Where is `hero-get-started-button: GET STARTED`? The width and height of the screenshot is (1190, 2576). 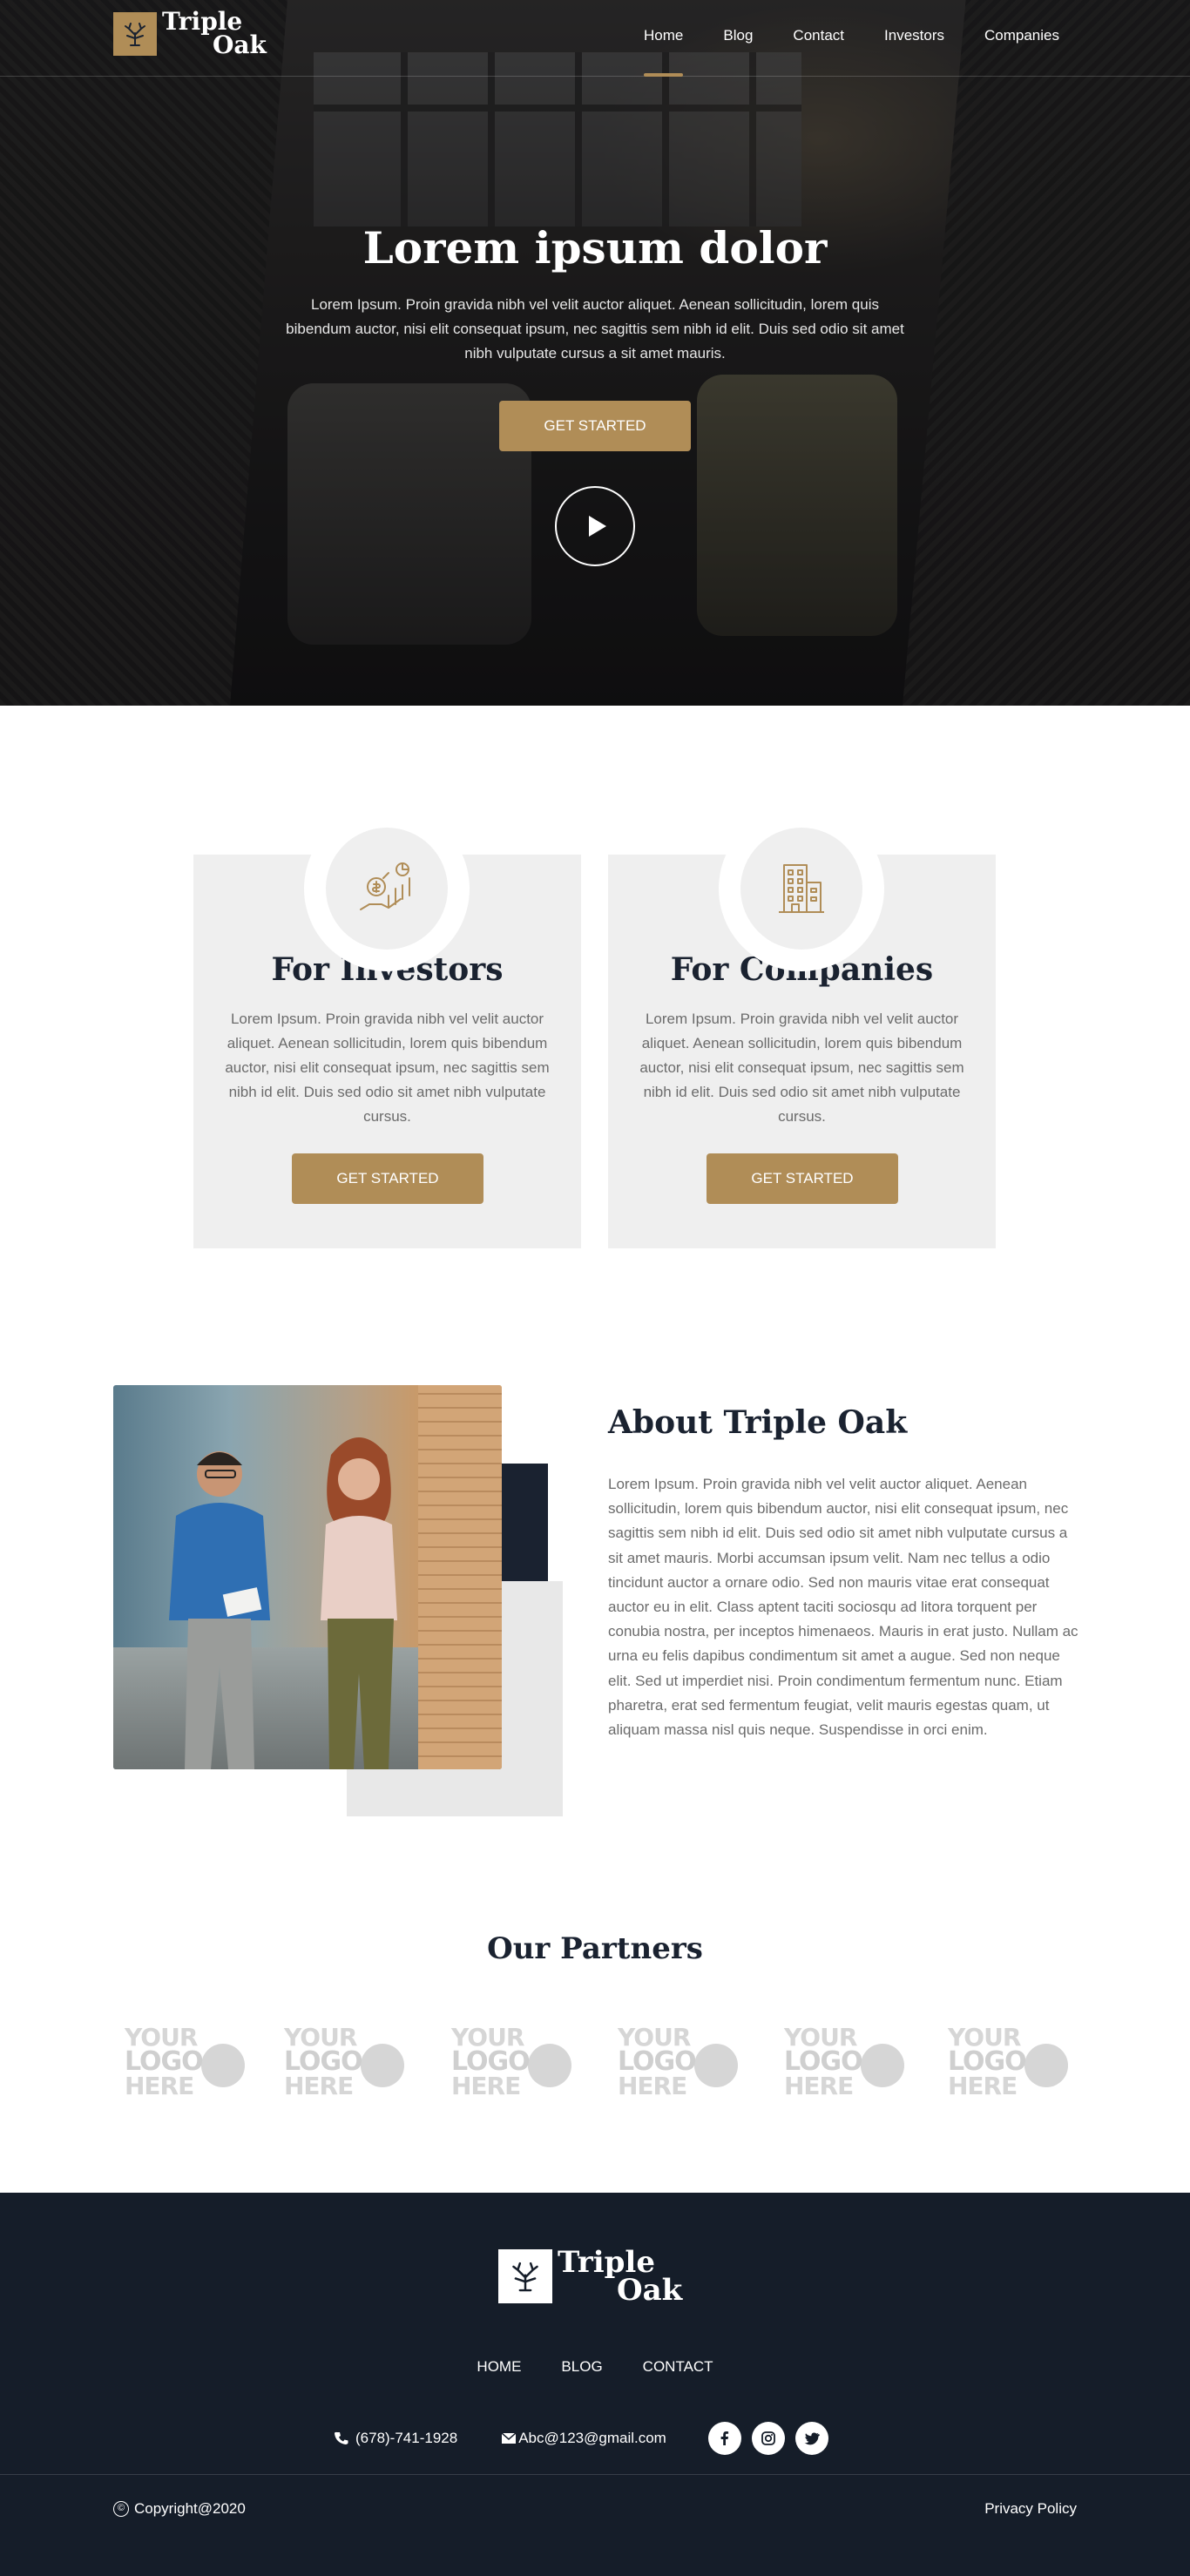 hero-get-started-button: GET STARTED is located at coordinates (595, 426).